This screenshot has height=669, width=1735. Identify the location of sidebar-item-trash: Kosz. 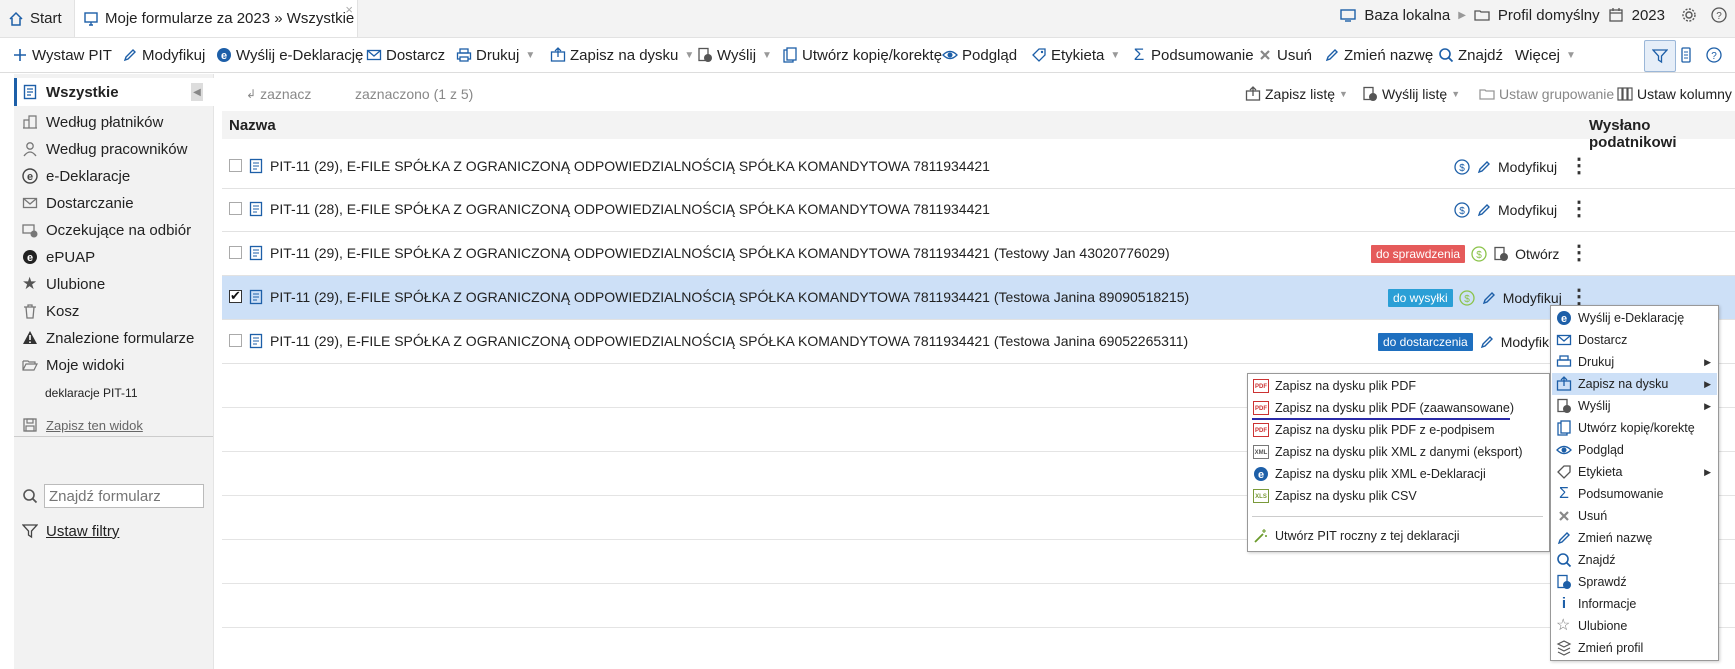
(50, 311).